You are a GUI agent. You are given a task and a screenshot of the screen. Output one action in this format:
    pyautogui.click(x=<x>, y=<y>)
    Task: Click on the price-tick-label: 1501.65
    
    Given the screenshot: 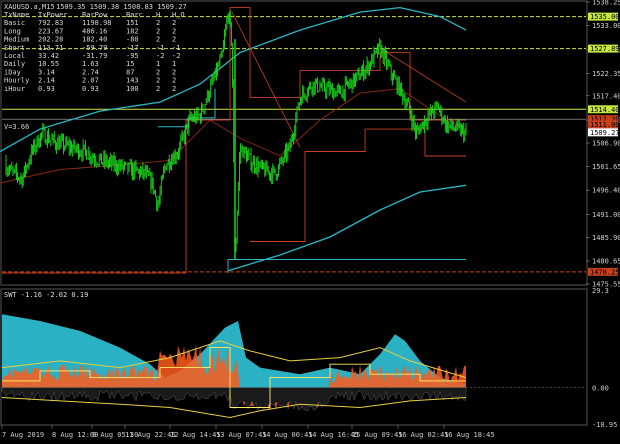 What is the action you would take?
    pyautogui.click(x=606, y=167)
    